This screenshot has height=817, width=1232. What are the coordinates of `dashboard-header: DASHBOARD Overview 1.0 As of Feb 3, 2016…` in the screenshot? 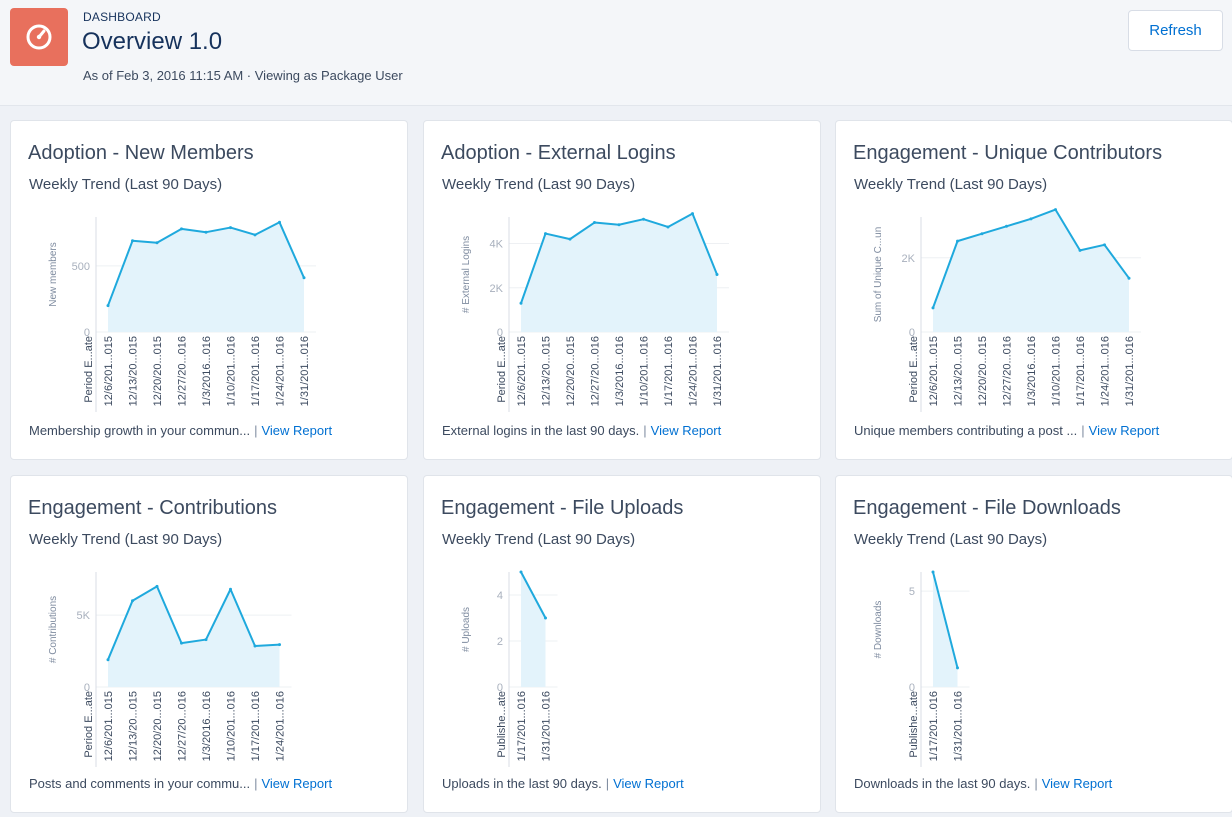 It's located at (616, 53).